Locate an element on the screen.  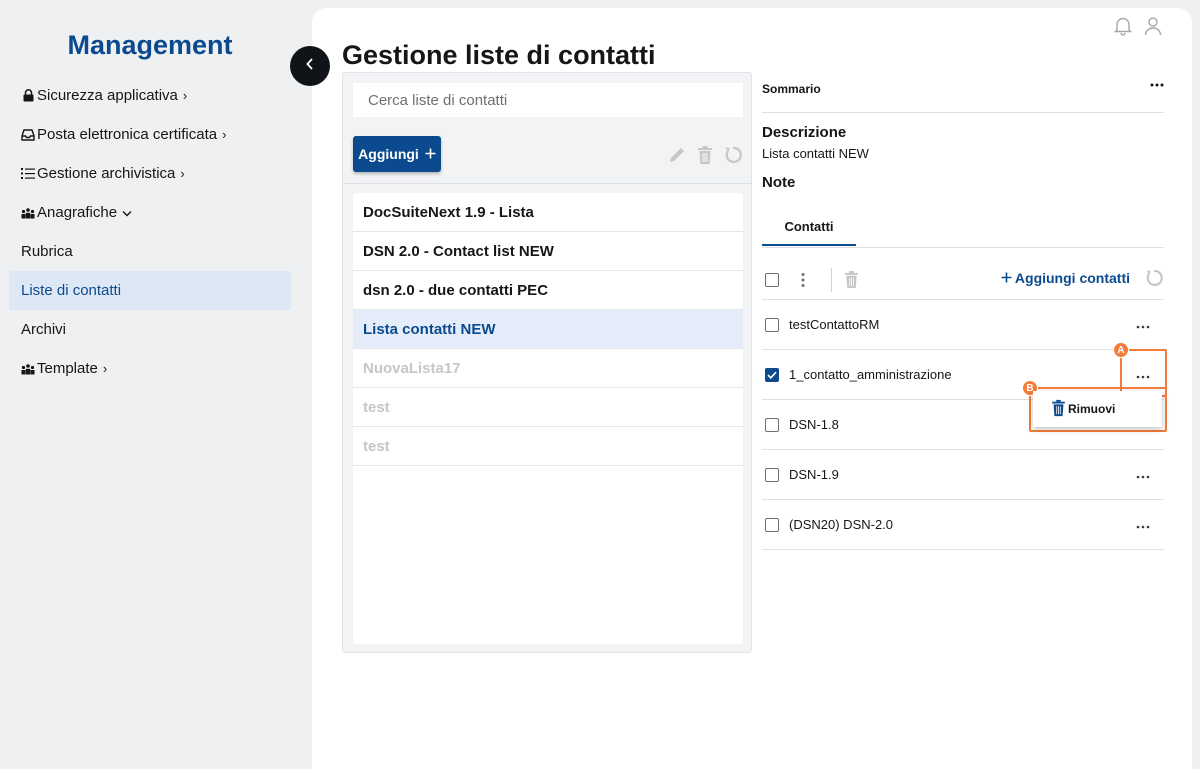
add-list-button: Aggiungi is located at coordinates (397, 154).